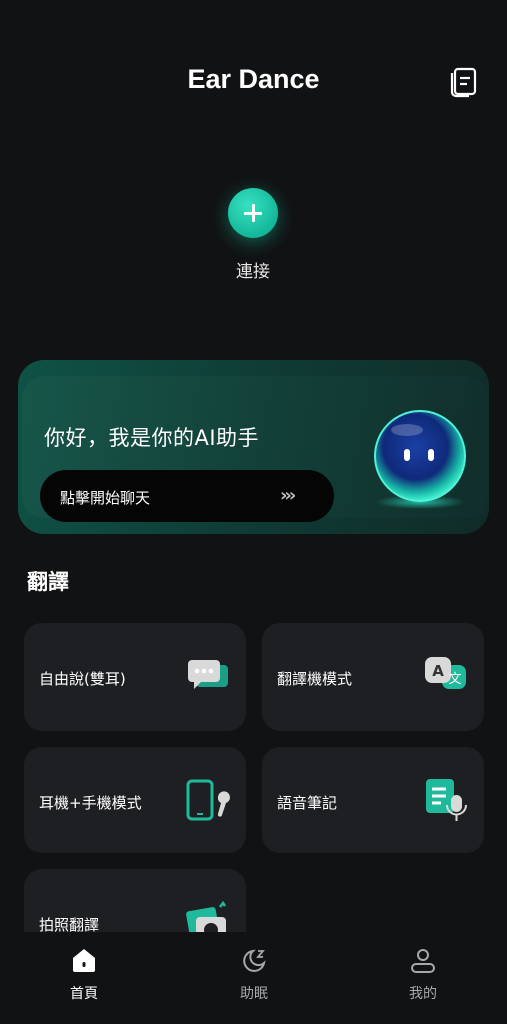 Image resolution: width=507 pixels, height=1024 pixels. I want to click on tab-profile: 我的, so click(423, 976).